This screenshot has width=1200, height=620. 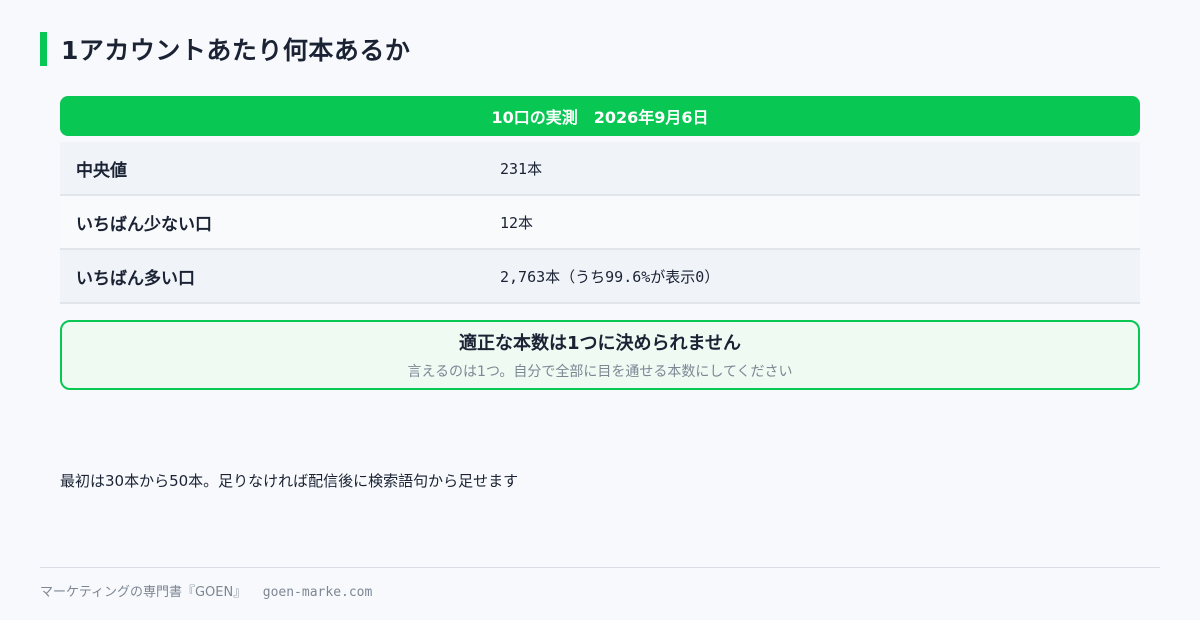 What do you see at coordinates (144, 224) in the screenshot?
I see `row-label: いちばん少ない口` at bounding box center [144, 224].